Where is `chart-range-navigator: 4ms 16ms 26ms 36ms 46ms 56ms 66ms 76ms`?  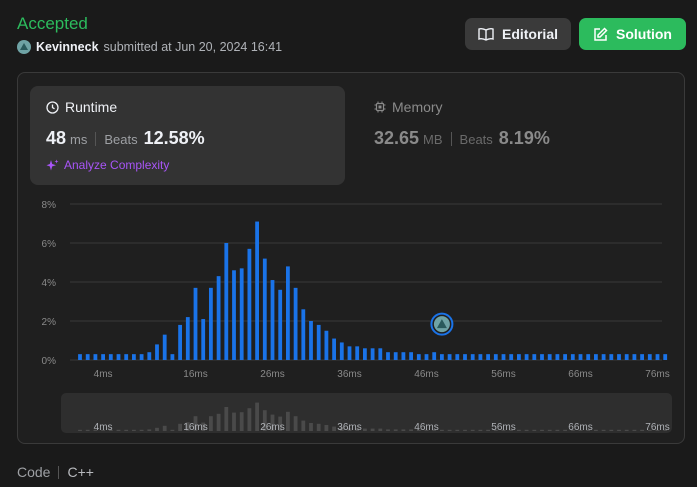 chart-range-navigator: 4ms 16ms 26ms 36ms 46ms 56ms 66ms 76ms is located at coordinates (366, 413).